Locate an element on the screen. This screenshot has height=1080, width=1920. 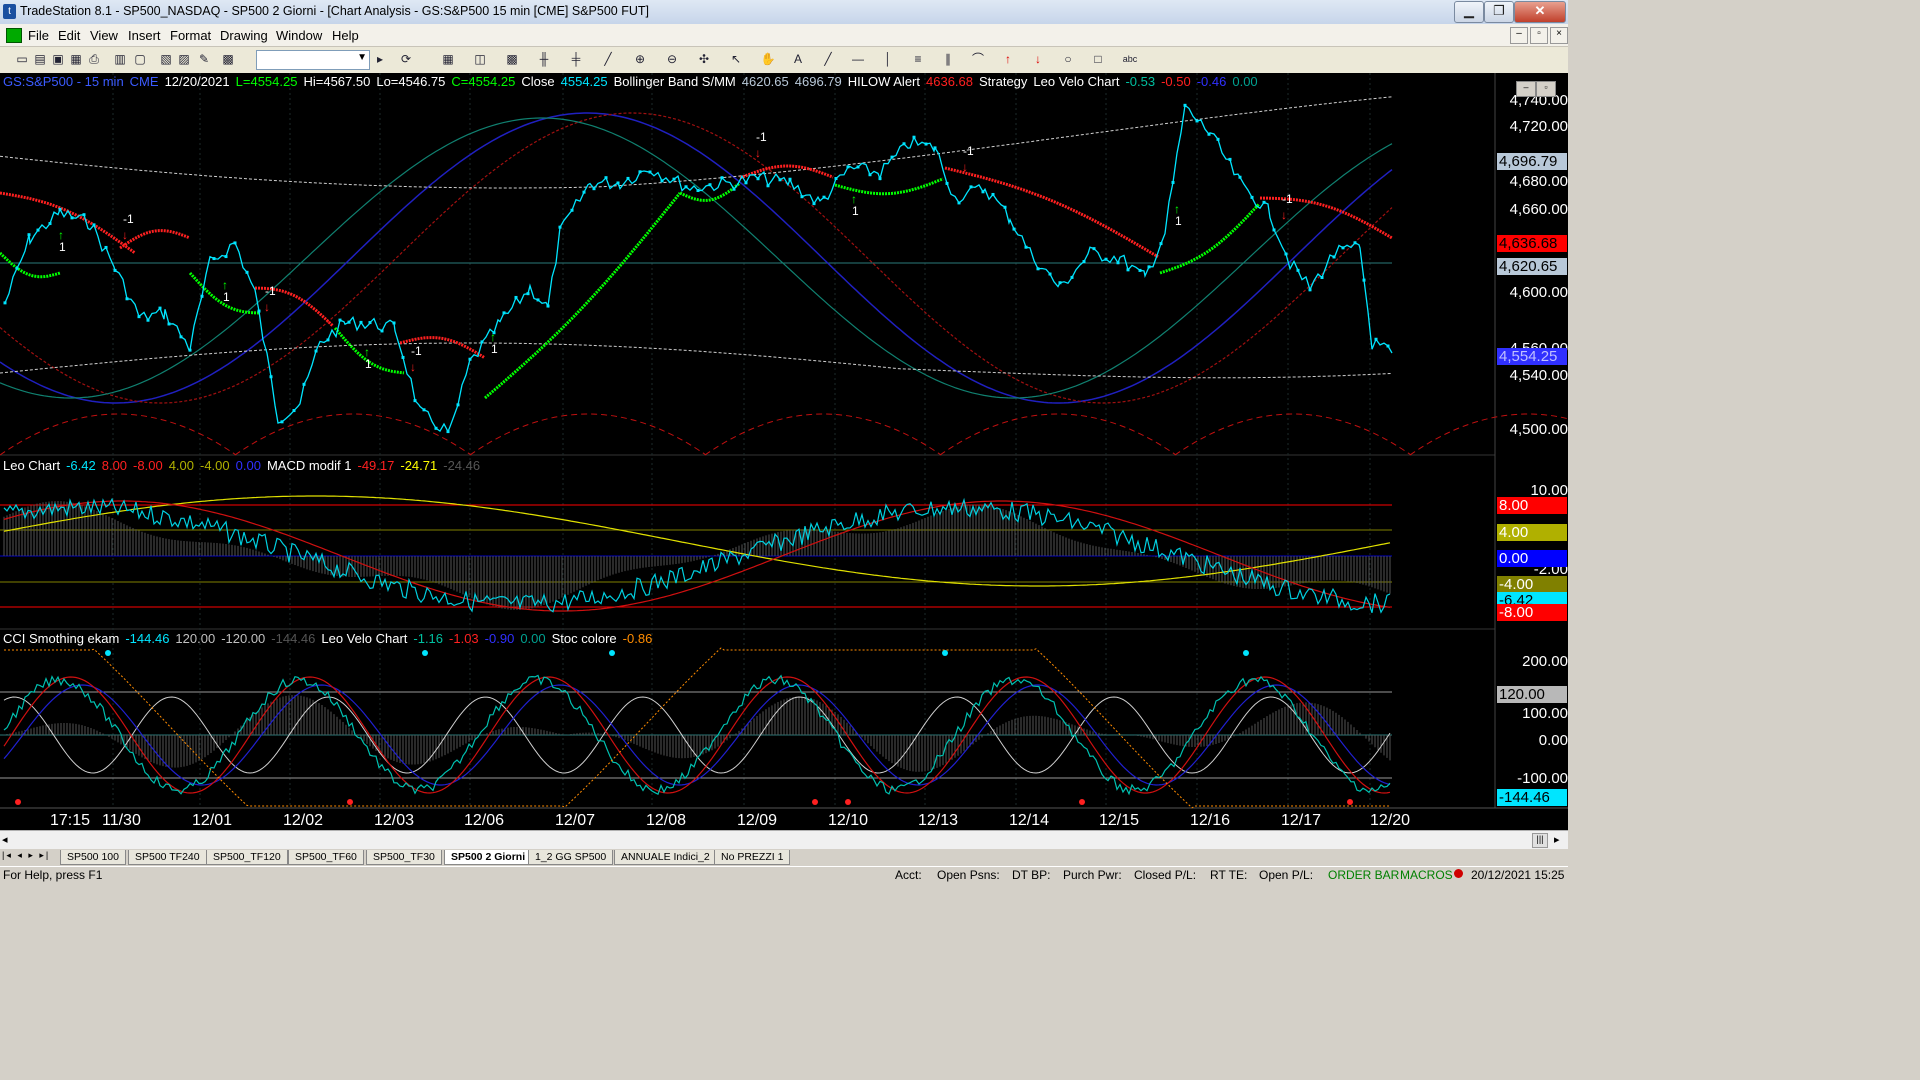
workspace-tab: SP500 2 Giorni is located at coordinates (488, 857).